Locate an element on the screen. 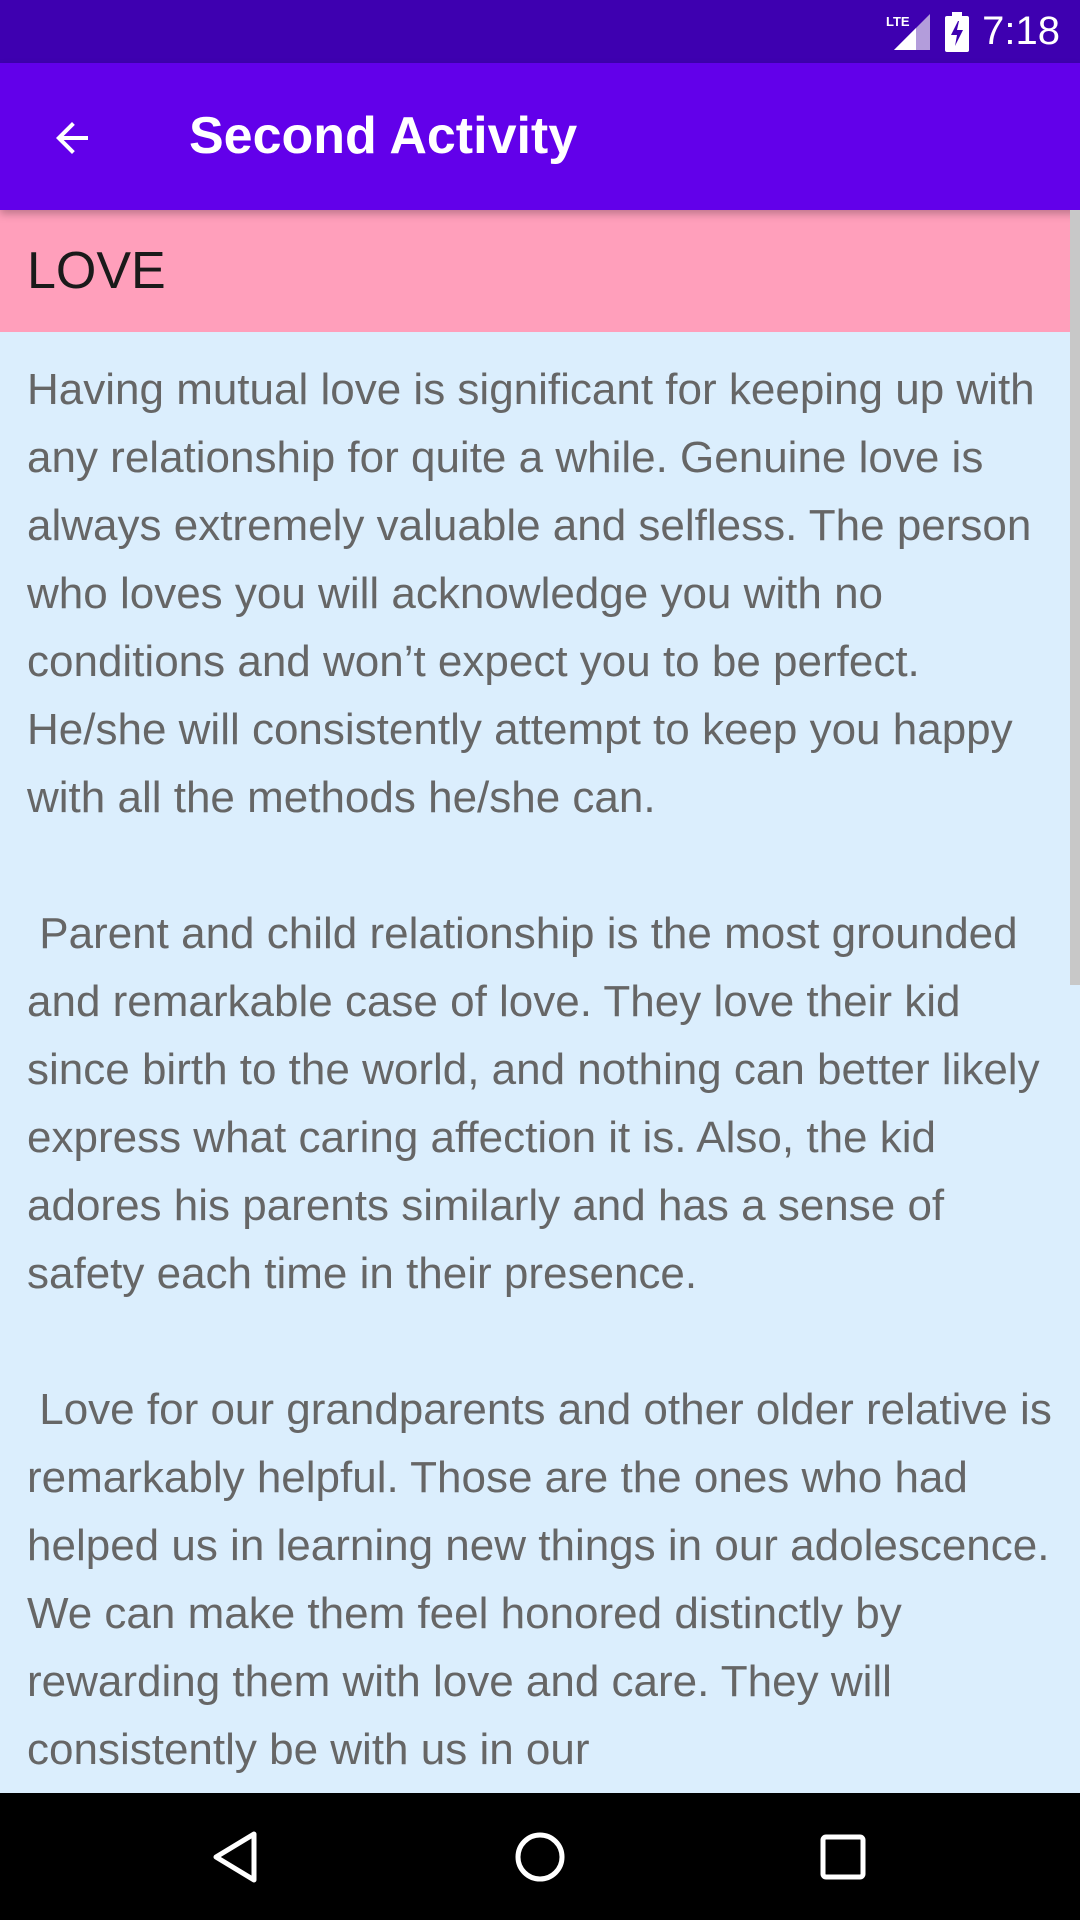 The width and height of the screenshot is (1080, 1920). section-title: LOVE is located at coordinates (96, 271).